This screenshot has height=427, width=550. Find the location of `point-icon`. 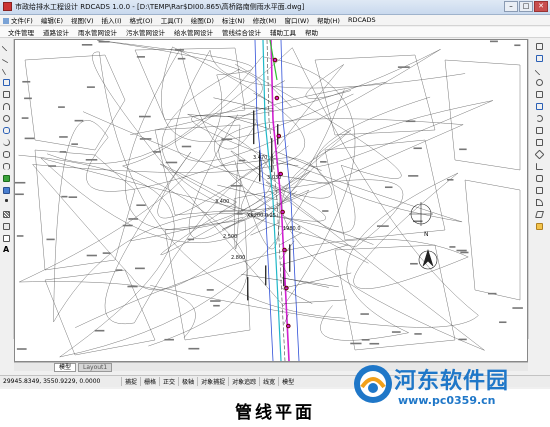

point-icon is located at coordinates (6, 200).